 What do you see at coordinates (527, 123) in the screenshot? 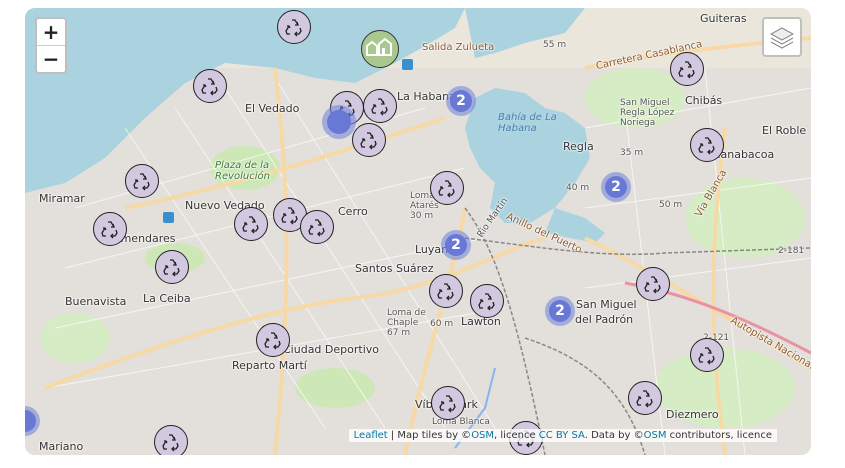
I see `map-label: Bahía de La Habana` at bounding box center [527, 123].